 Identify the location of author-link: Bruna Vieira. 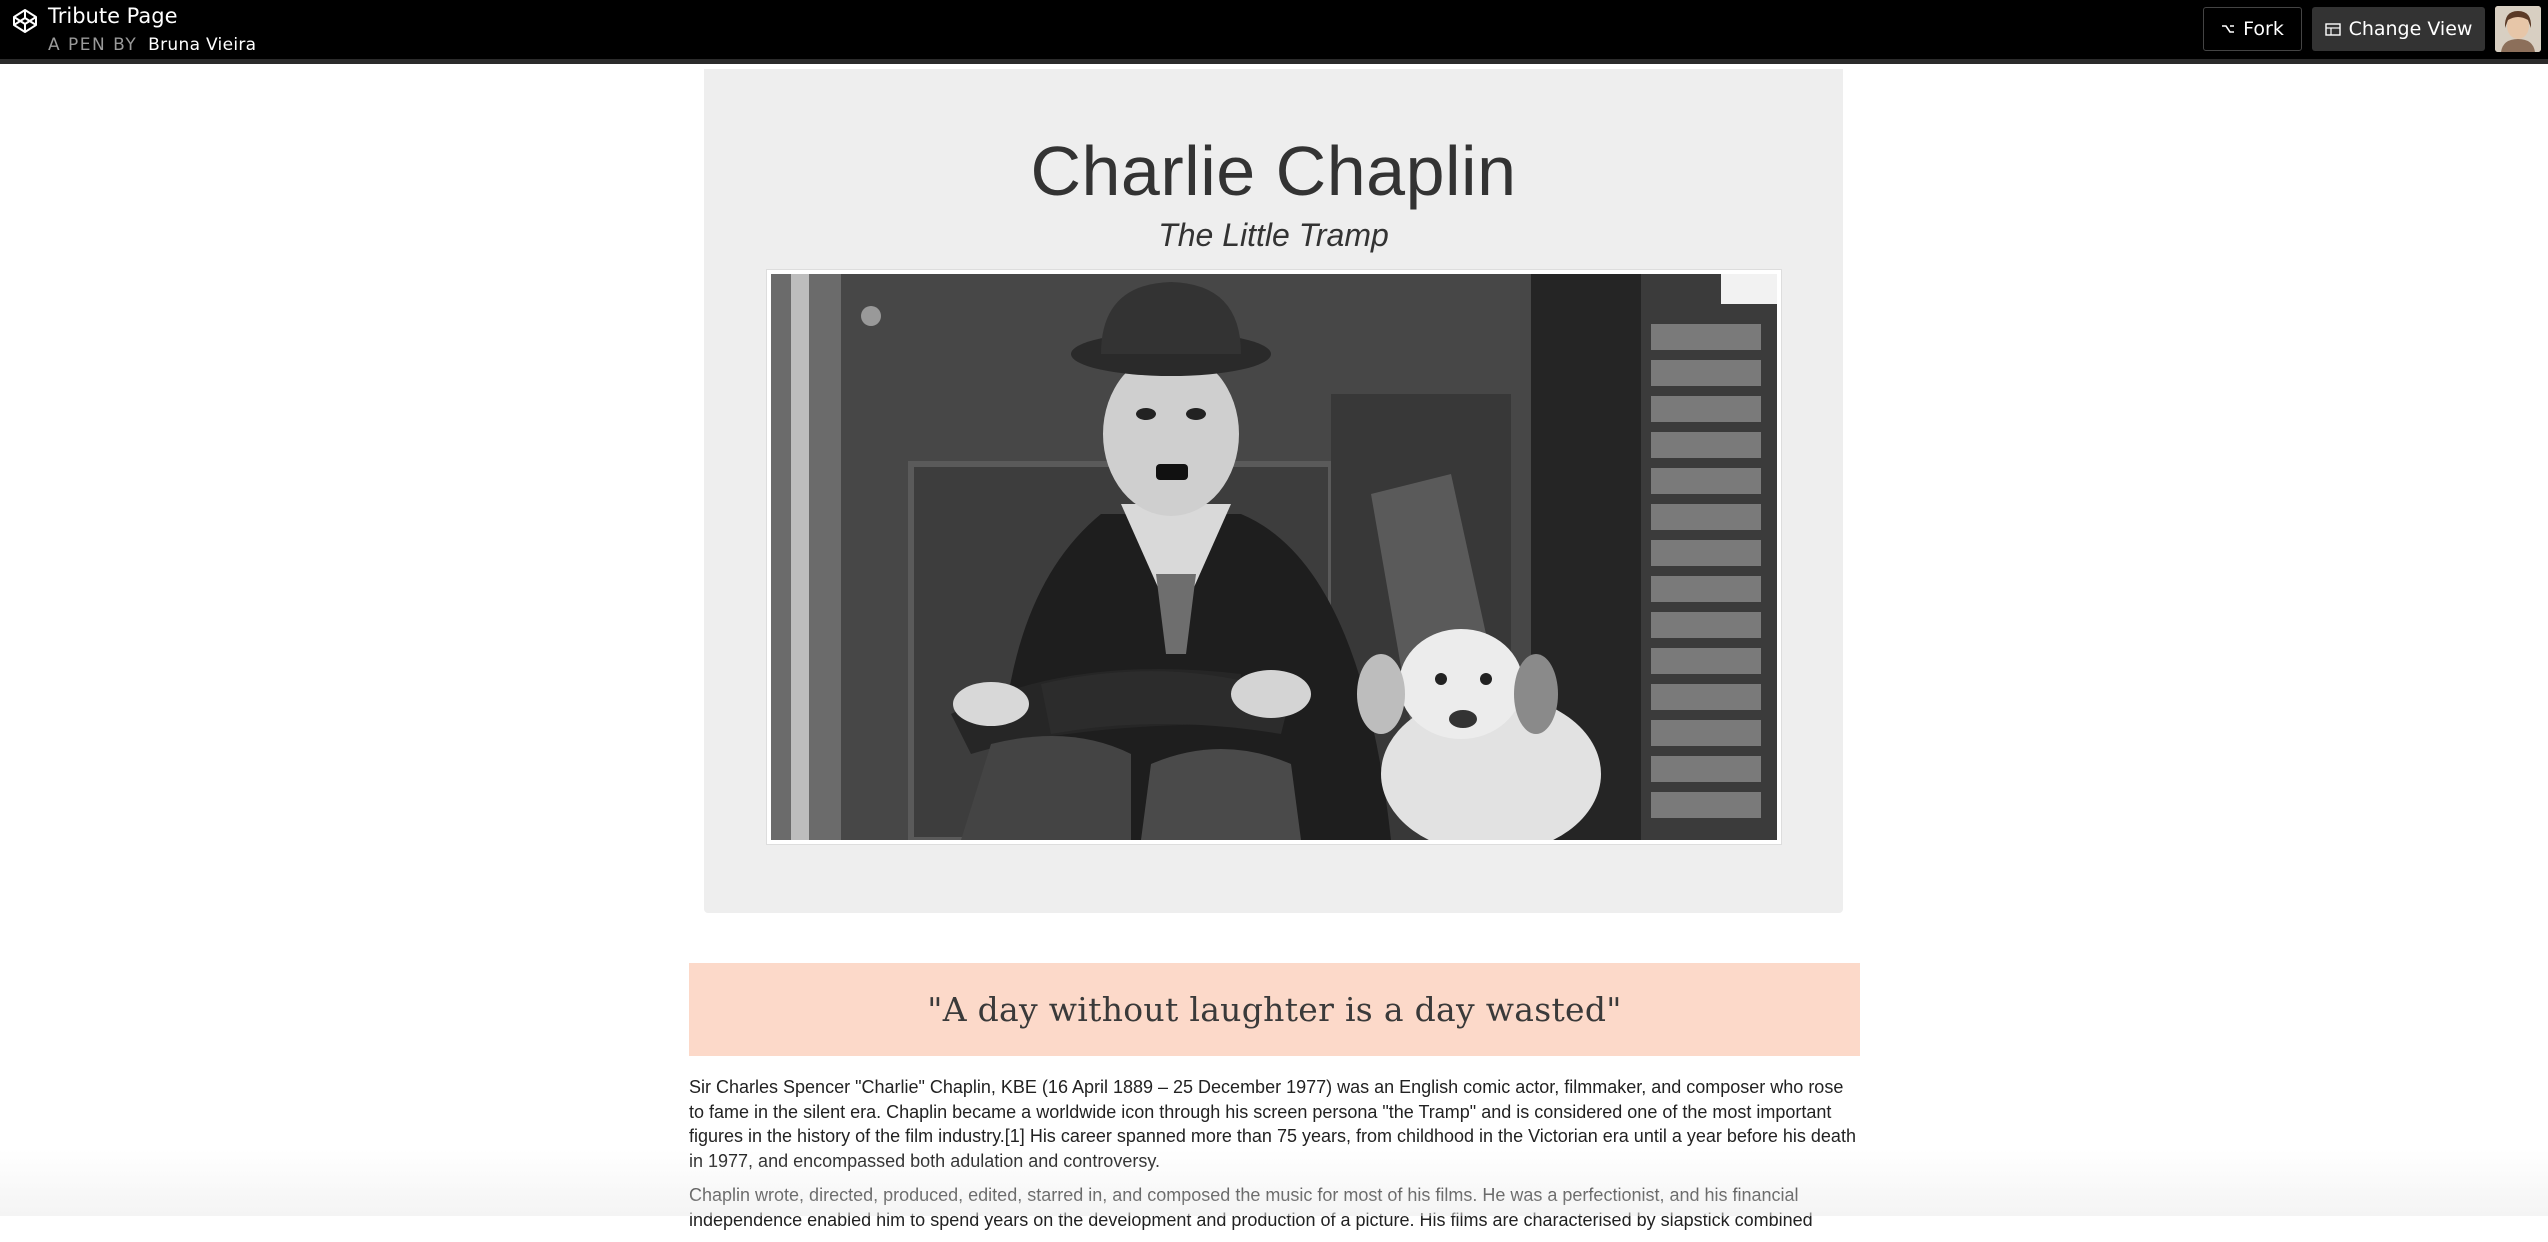
(202, 45).